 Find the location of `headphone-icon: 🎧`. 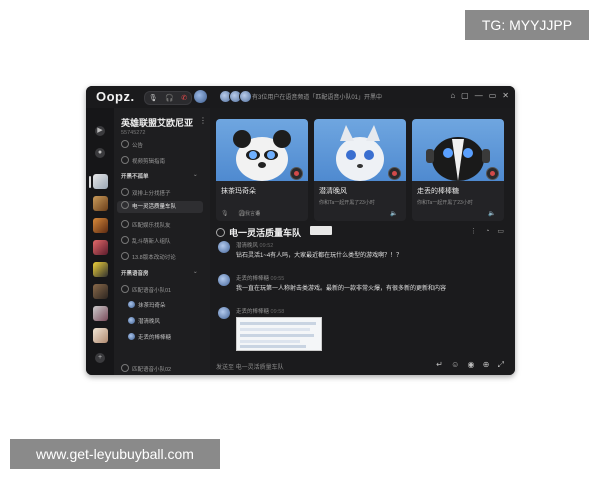

headphone-icon: 🎧 is located at coordinates (169, 98).